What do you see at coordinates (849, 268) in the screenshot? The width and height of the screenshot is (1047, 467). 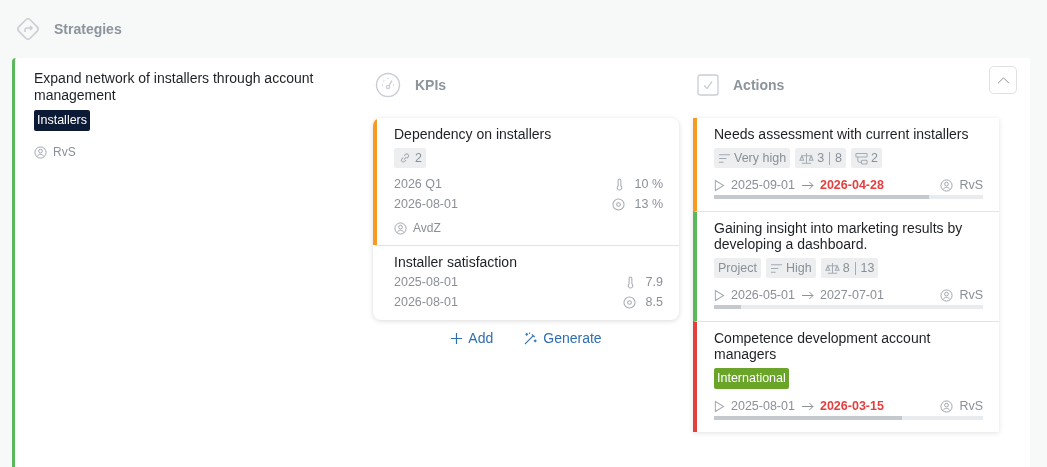 I see `effort-badge: 8 13` at bounding box center [849, 268].